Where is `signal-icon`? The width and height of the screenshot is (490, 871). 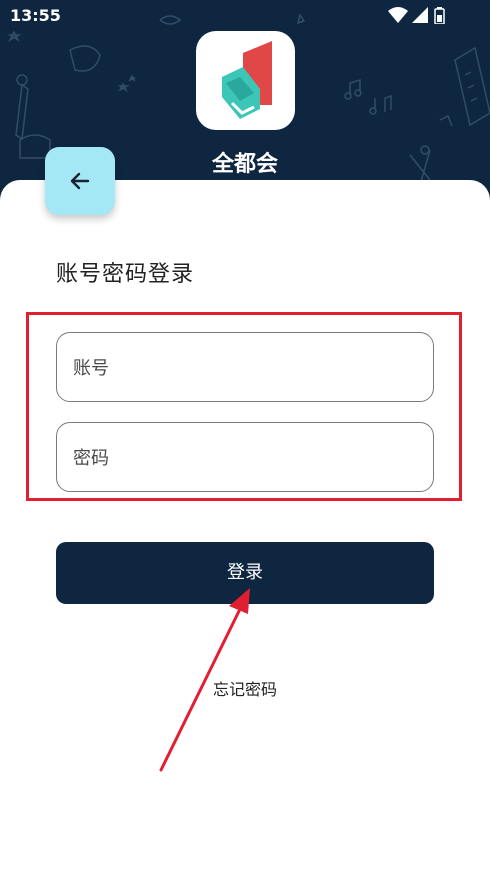
signal-icon is located at coordinates (420, 15).